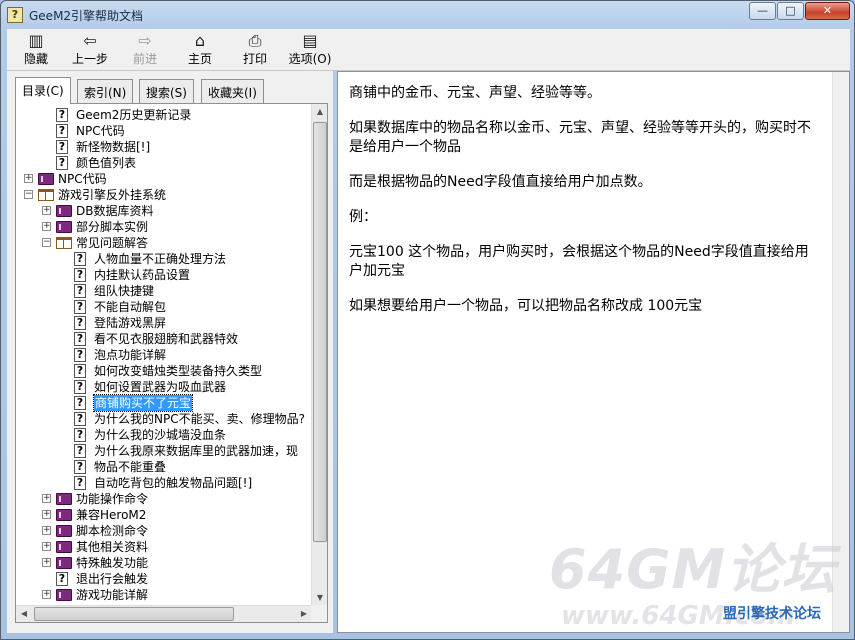 This screenshot has height=640, width=855. What do you see at coordinates (427, 15) in the screenshot?
I see `title-bar: ? GeeM2引擎帮助文档 — □ ✕` at bounding box center [427, 15].